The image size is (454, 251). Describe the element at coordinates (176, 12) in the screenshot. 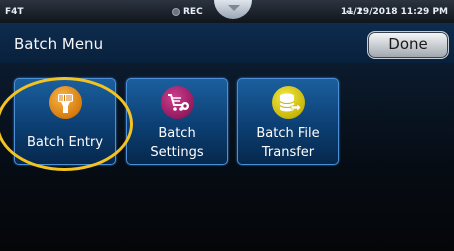

I see `record-icon` at that location.